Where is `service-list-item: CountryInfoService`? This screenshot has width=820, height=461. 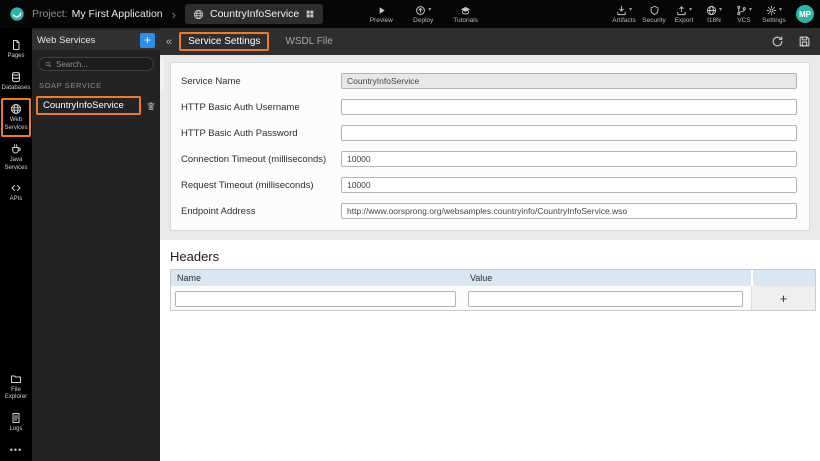 service-list-item: CountryInfoService is located at coordinates (96, 105).